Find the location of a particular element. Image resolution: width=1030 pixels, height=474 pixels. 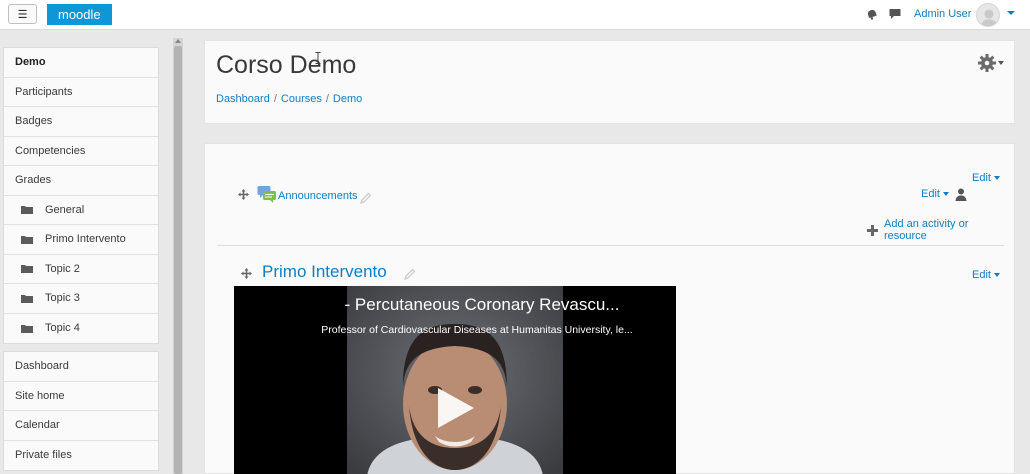

plus-icon is located at coordinates (872, 230).